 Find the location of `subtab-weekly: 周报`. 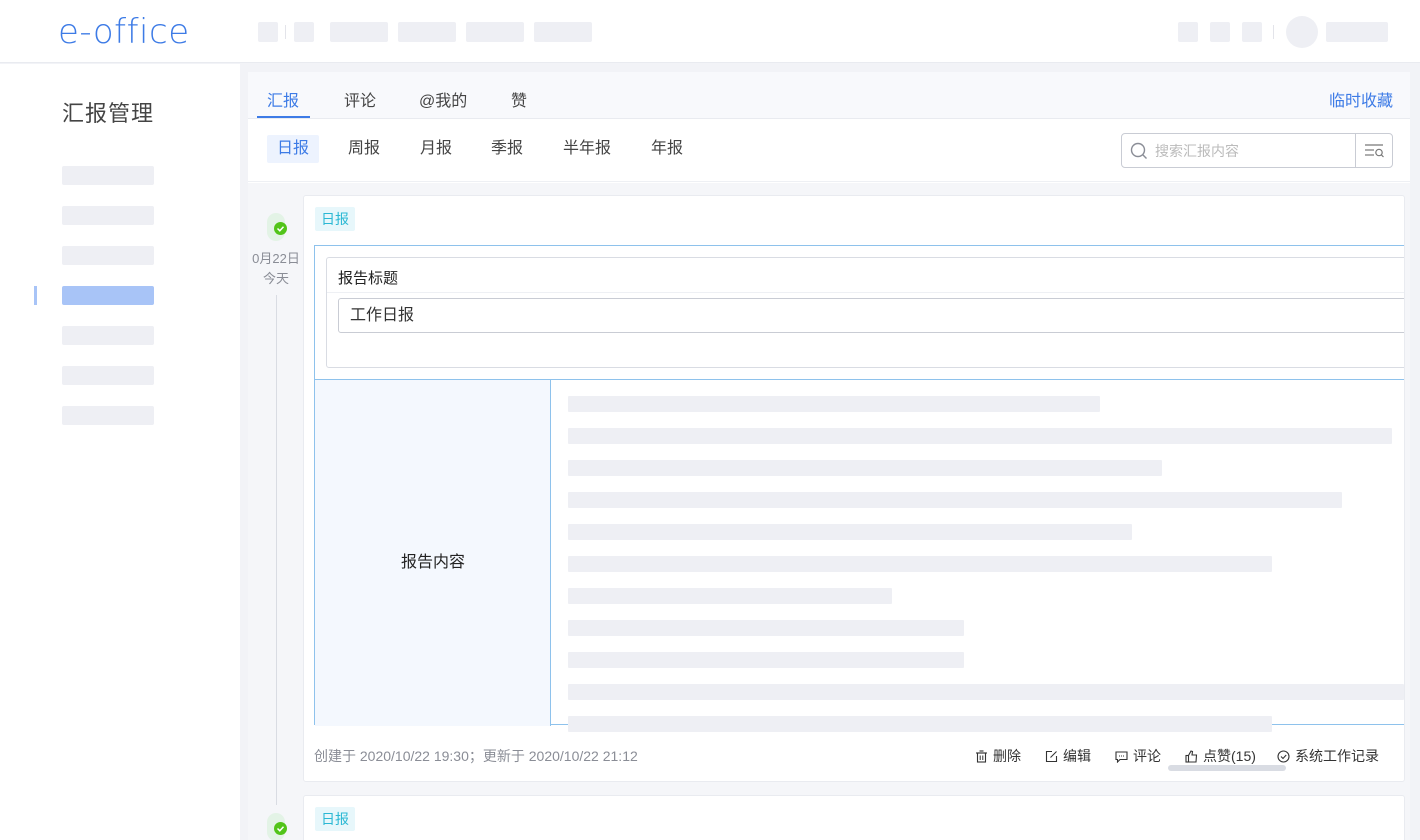

subtab-weekly: 周报 is located at coordinates (364, 149).